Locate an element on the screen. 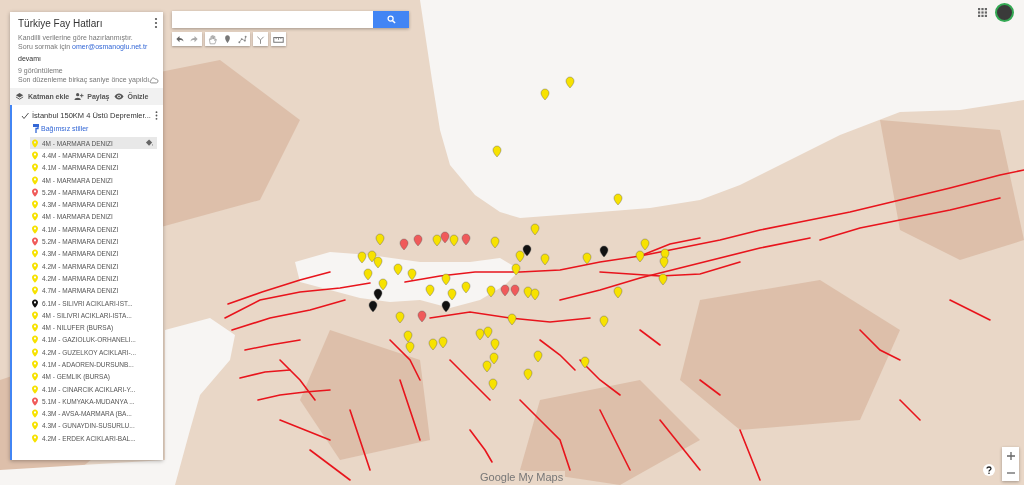  ruler-button is located at coordinates (278, 39).